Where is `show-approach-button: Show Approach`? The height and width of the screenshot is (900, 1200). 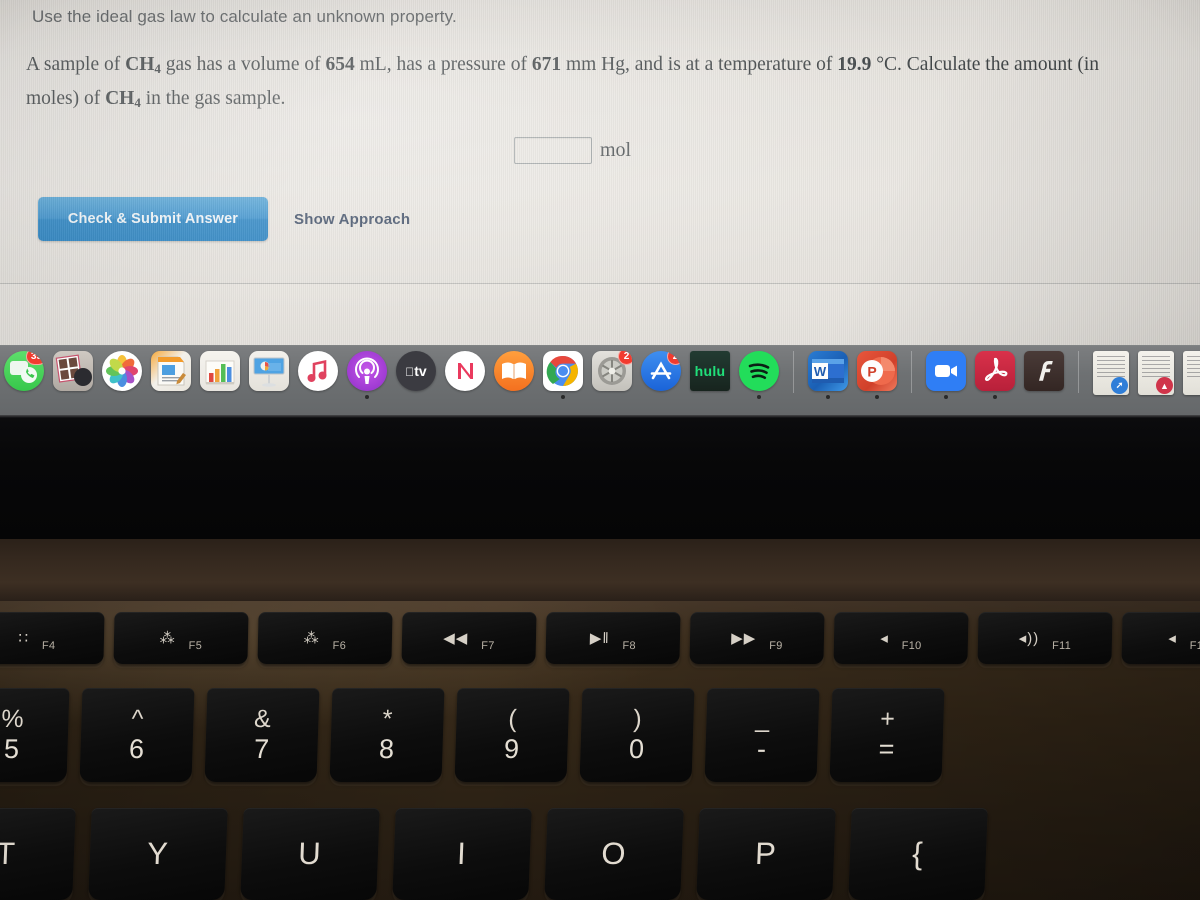 show-approach-button: Show Approach is located at coordinates (352, 219).